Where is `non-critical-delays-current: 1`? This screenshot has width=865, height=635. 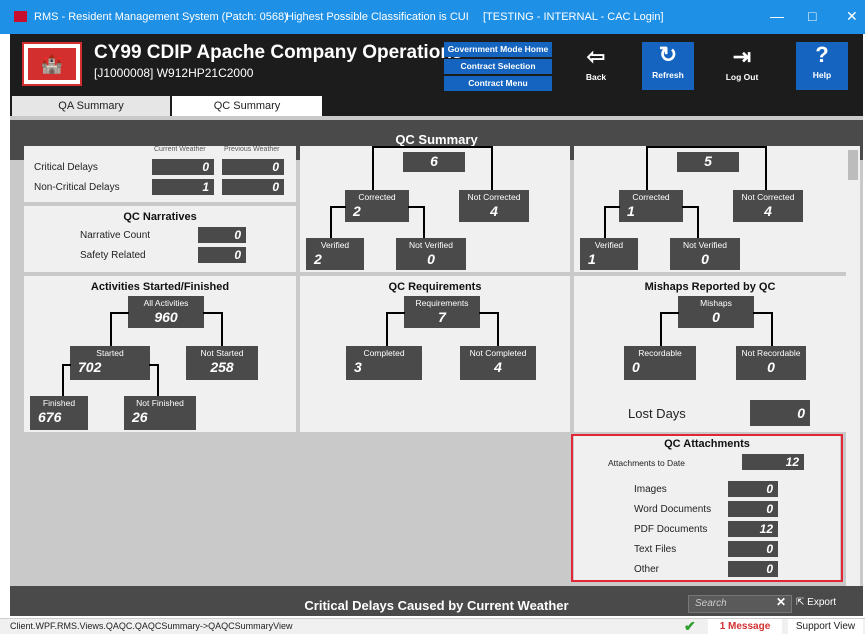 non-critical-delays-current: 1 is located at coordinates (183, 187).